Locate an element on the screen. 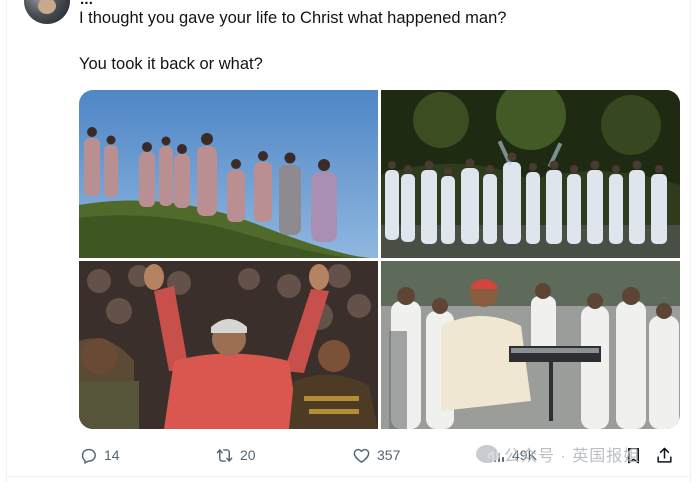  avatar is located at coordinates (47, 12).